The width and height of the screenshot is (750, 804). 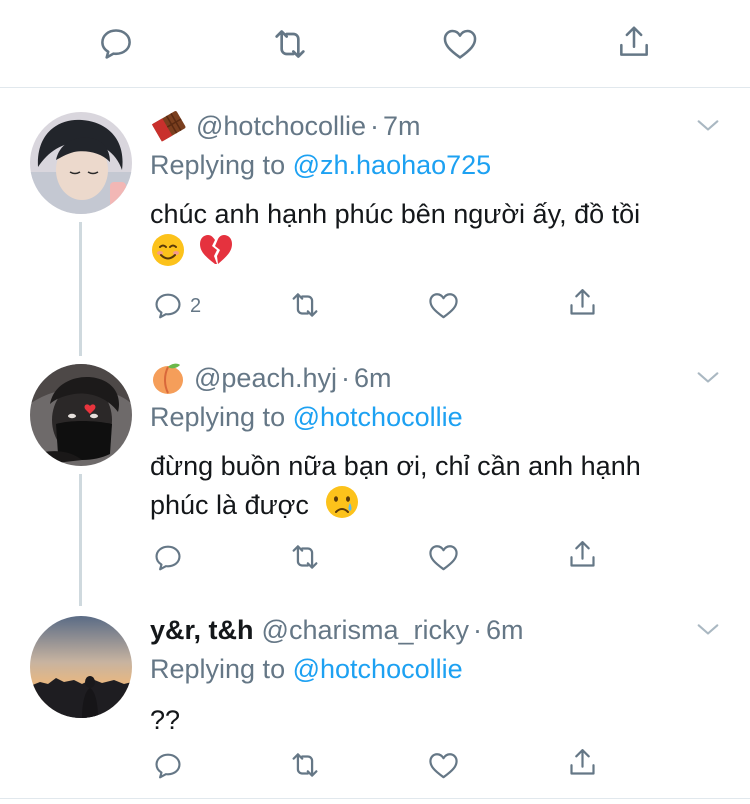 I want to click on broken-heart-emoji-icon, so click(x=216, y=254).